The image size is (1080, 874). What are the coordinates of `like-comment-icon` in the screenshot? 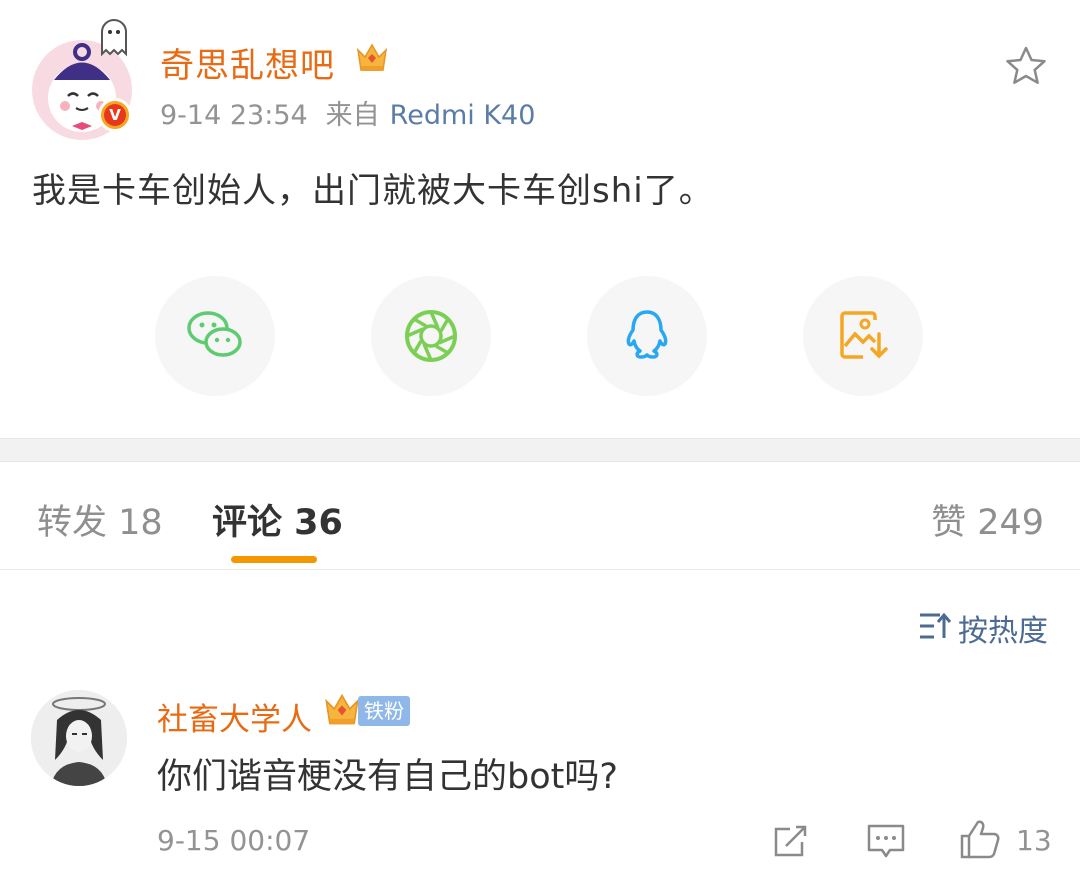 It's located at (980, 841).